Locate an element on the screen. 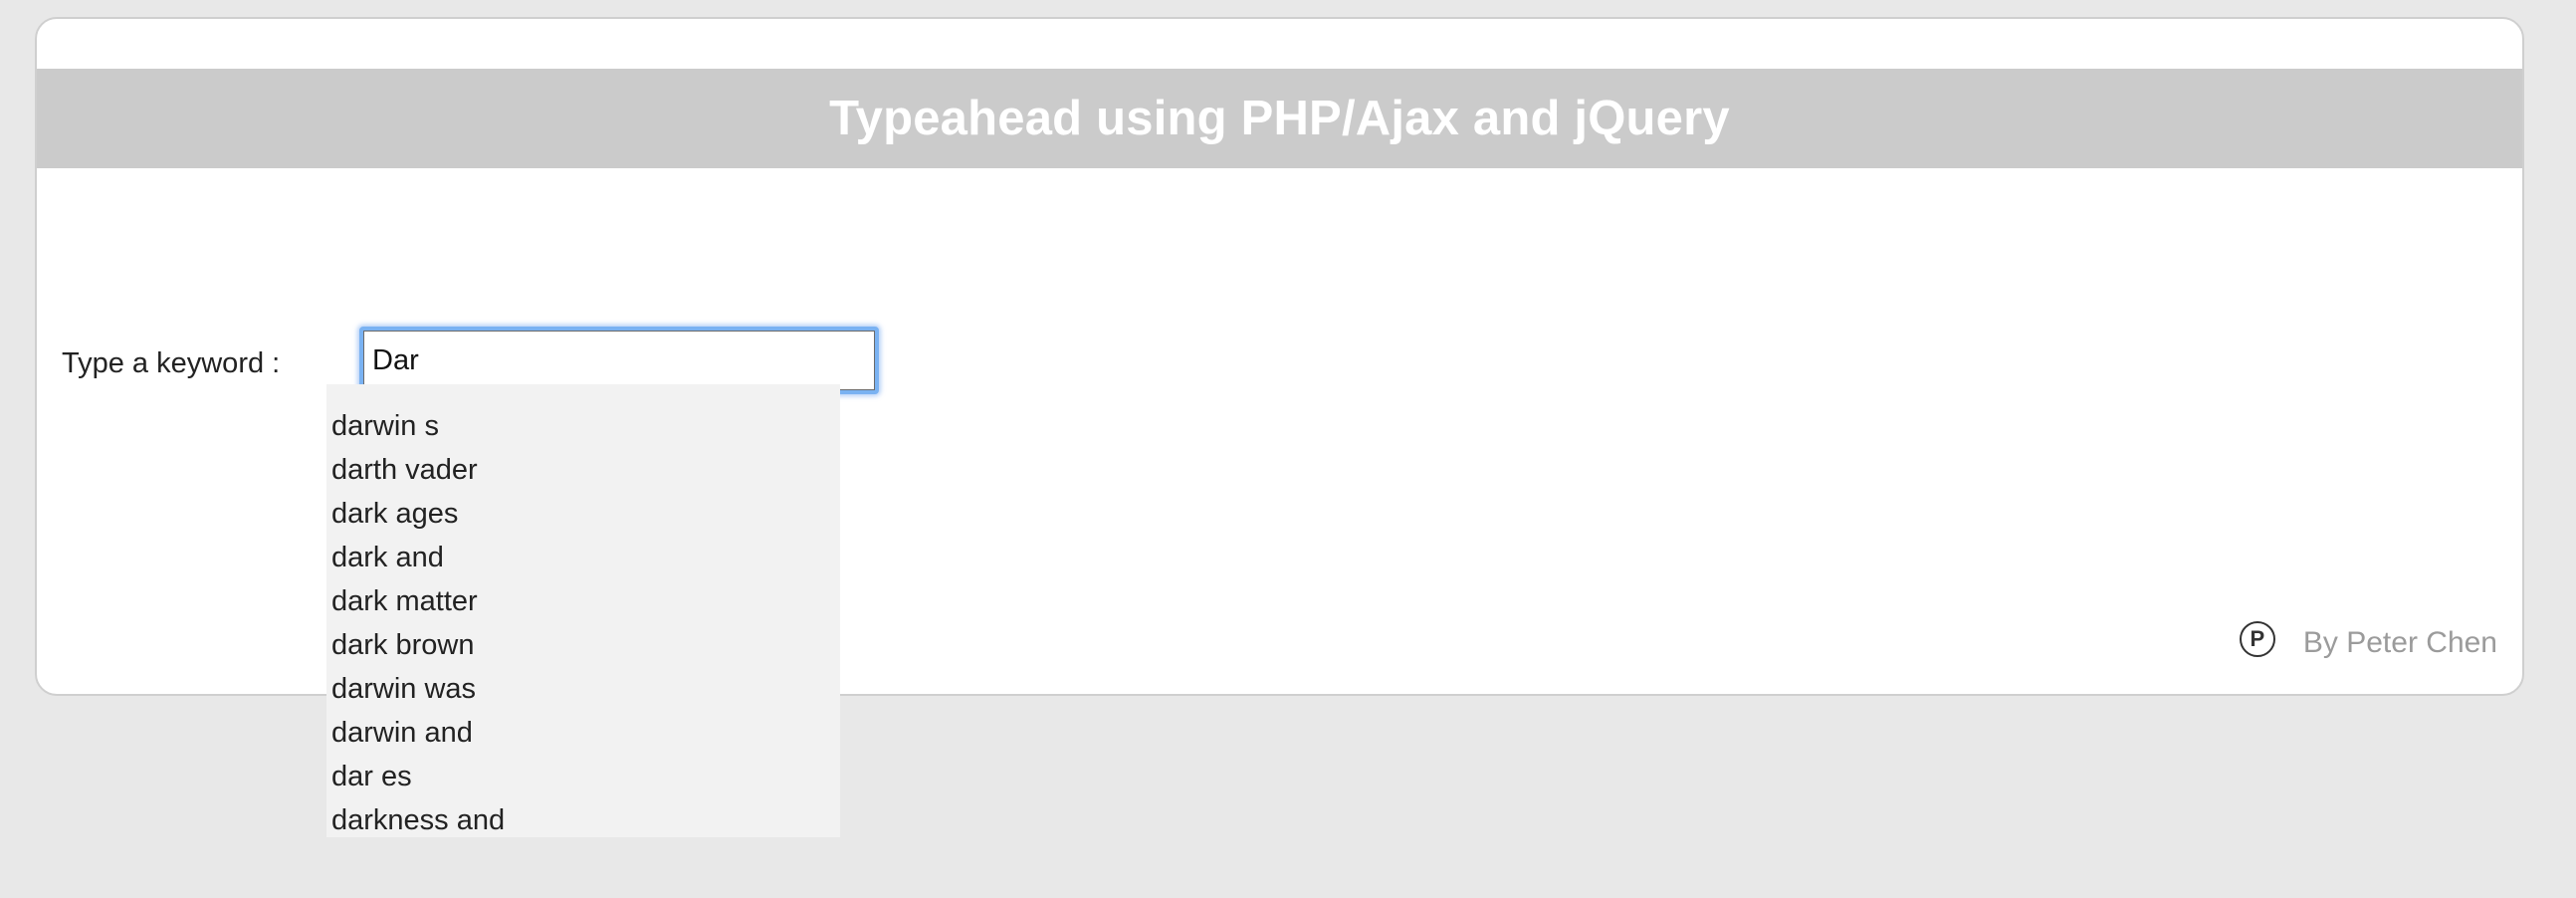 This screenshot has width=2576, height=898. footer: P By Peter Chen is located at coordinates (2368, 640).